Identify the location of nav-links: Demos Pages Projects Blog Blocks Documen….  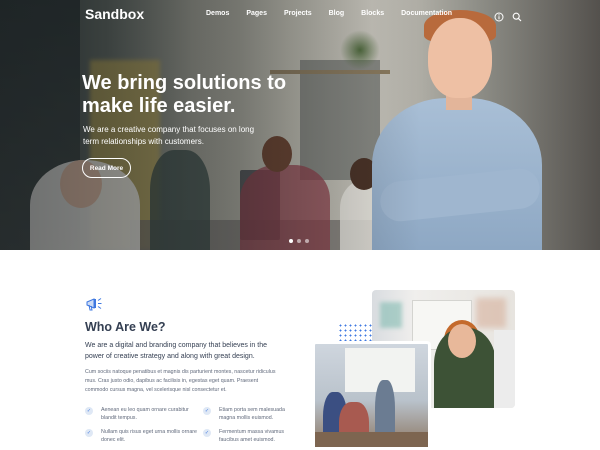
(337, 13).